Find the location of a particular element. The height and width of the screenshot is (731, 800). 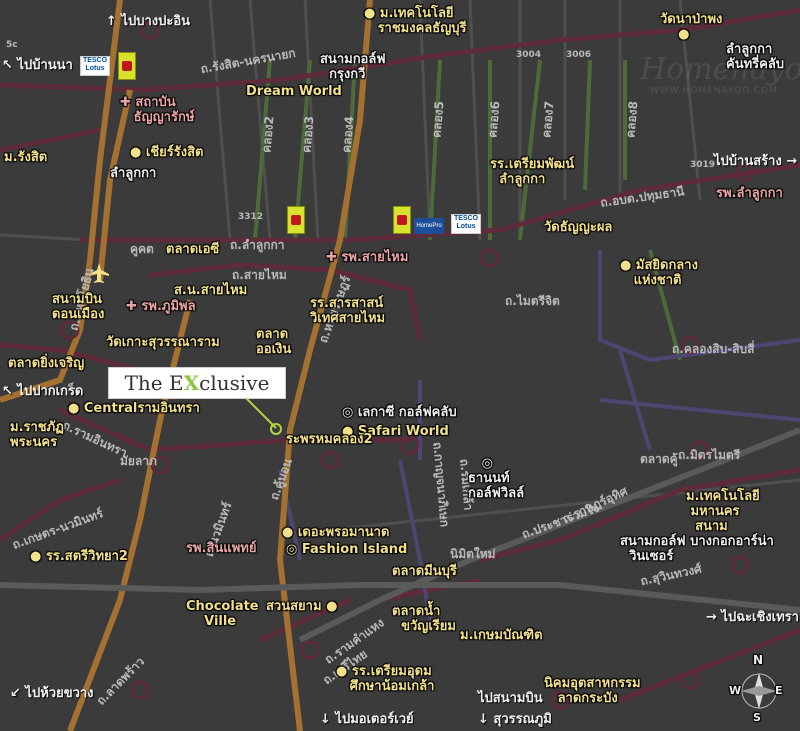

place-wat-na-pa-phong: วัดนาป่าพง ● is located at coordinates (691, 27).